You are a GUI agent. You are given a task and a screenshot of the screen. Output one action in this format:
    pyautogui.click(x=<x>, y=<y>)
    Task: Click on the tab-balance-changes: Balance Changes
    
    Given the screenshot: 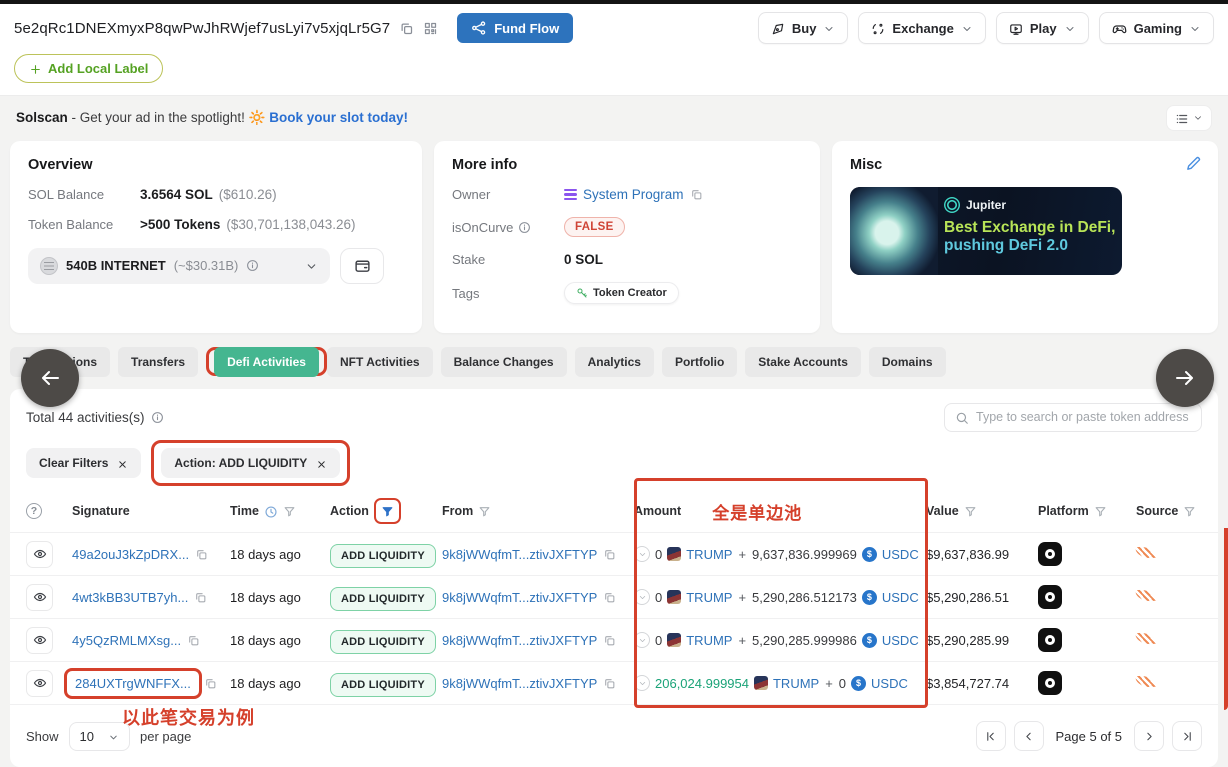 What is the action you would take?
    pyautogui.click(x=503, y=361)
    